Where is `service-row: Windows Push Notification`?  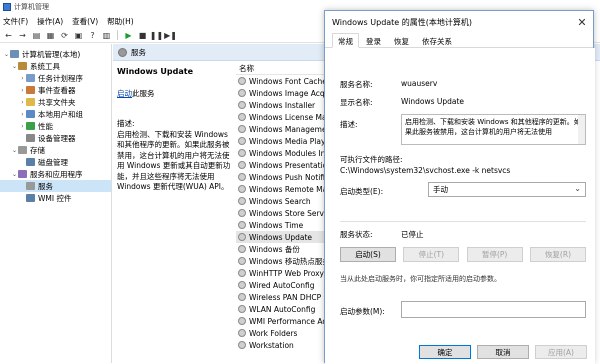 service-row: Windows Push Notification is located at coordinates (286, 177).